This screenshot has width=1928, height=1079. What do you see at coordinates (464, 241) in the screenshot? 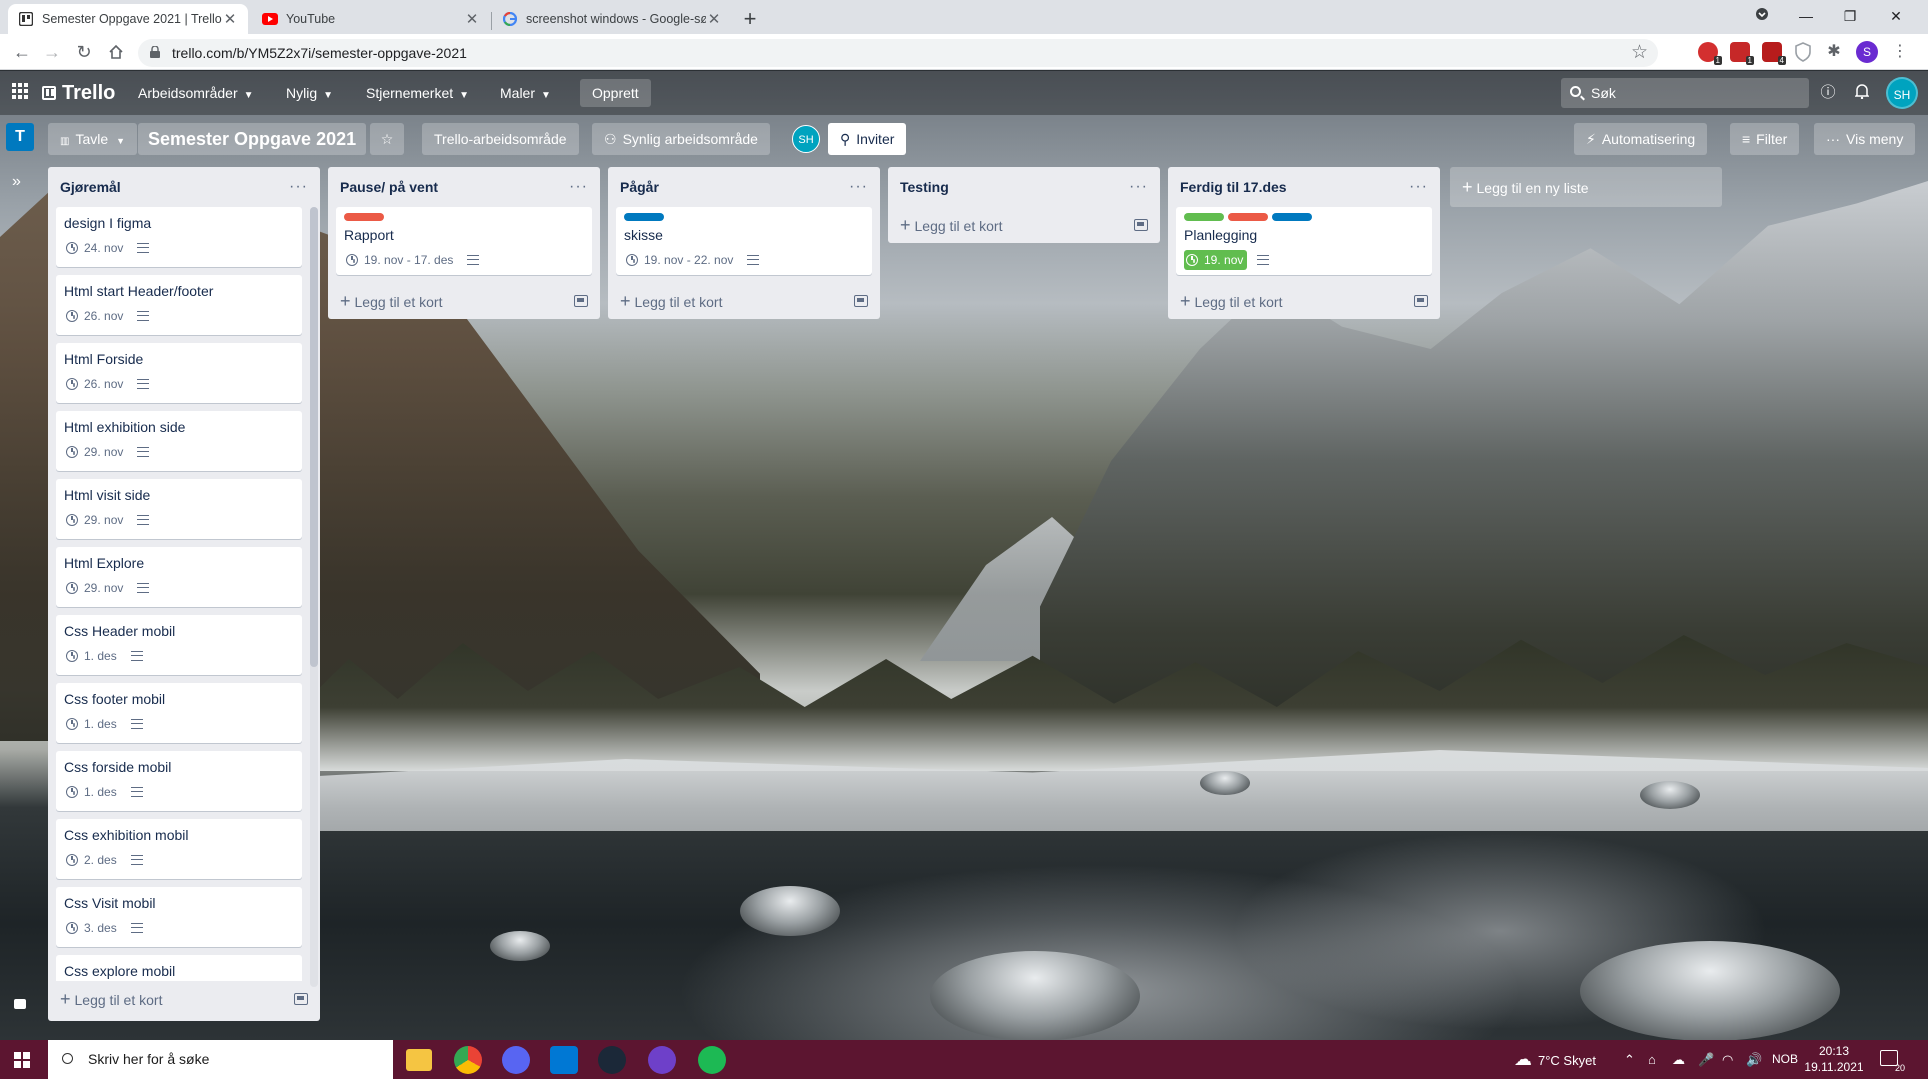
I see `card: Rapport 19. nov - 17. des` at bounding box center [464, 241].